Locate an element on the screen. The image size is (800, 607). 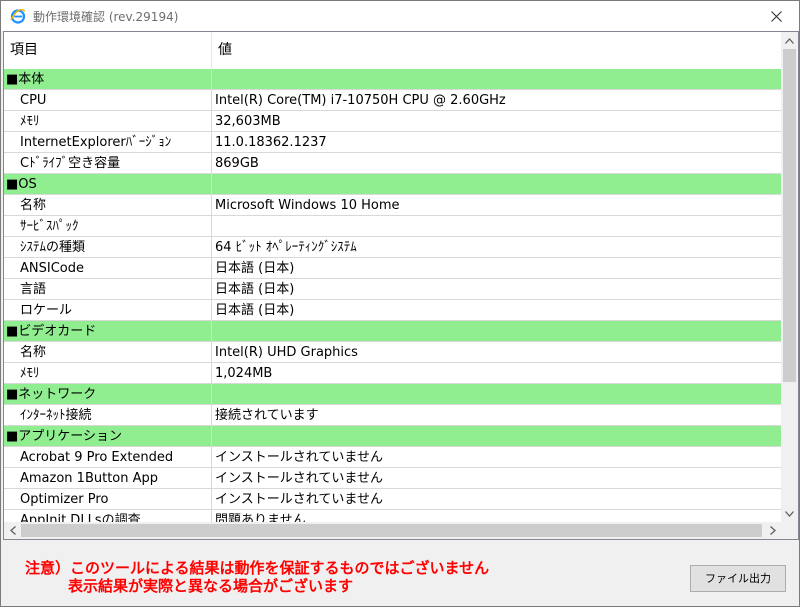
table-row: InternetExplorerﾊﾞｰｼﾞｮﾝ 11.0.18362.1237 is located at coordinates (393, 142).